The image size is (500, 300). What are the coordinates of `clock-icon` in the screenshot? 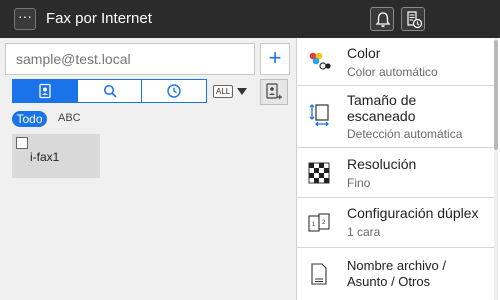 It's located at (174, 91).